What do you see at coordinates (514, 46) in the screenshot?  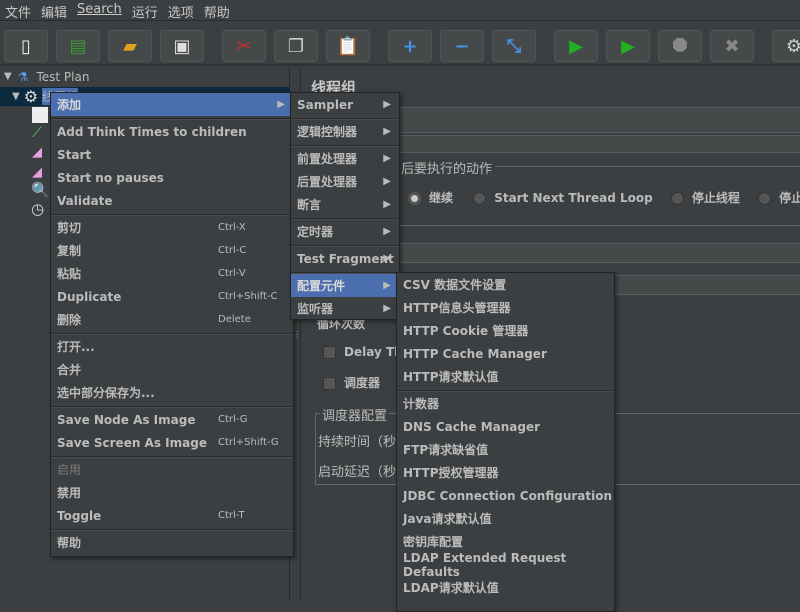 I see `toggle-button: ⤡` at bounding box center [514, 46].